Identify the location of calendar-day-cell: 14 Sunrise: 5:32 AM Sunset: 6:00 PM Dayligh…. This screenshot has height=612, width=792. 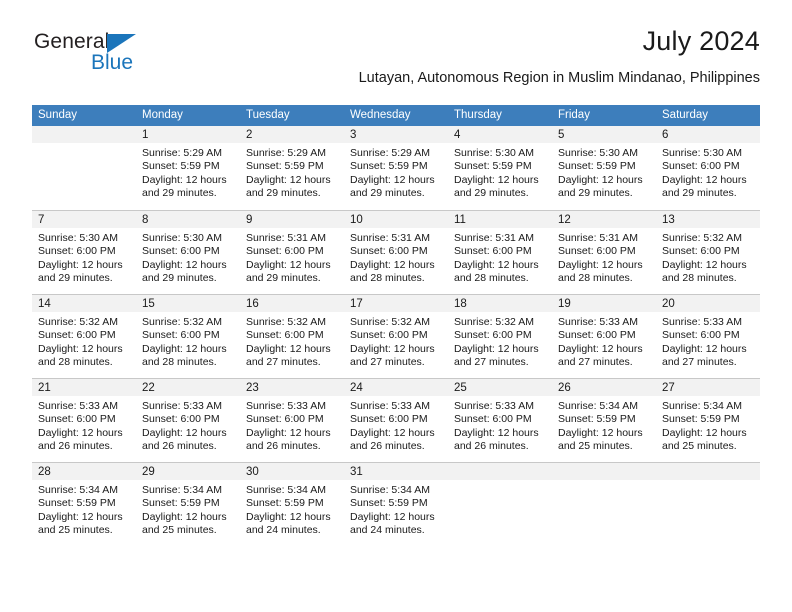
(84, 336).